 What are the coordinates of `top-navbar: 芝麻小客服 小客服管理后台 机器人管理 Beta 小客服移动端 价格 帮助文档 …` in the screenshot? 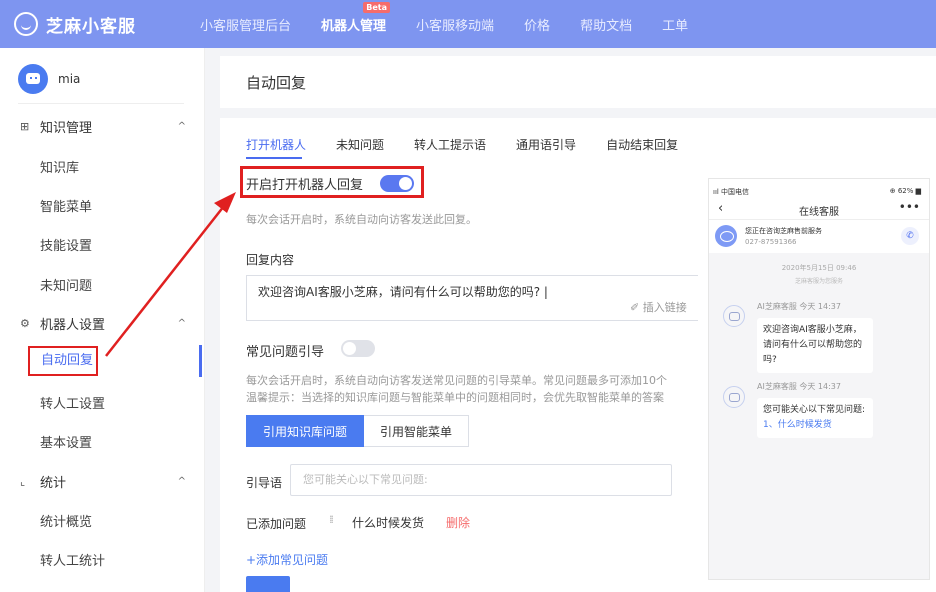 It's located at (468, 24).